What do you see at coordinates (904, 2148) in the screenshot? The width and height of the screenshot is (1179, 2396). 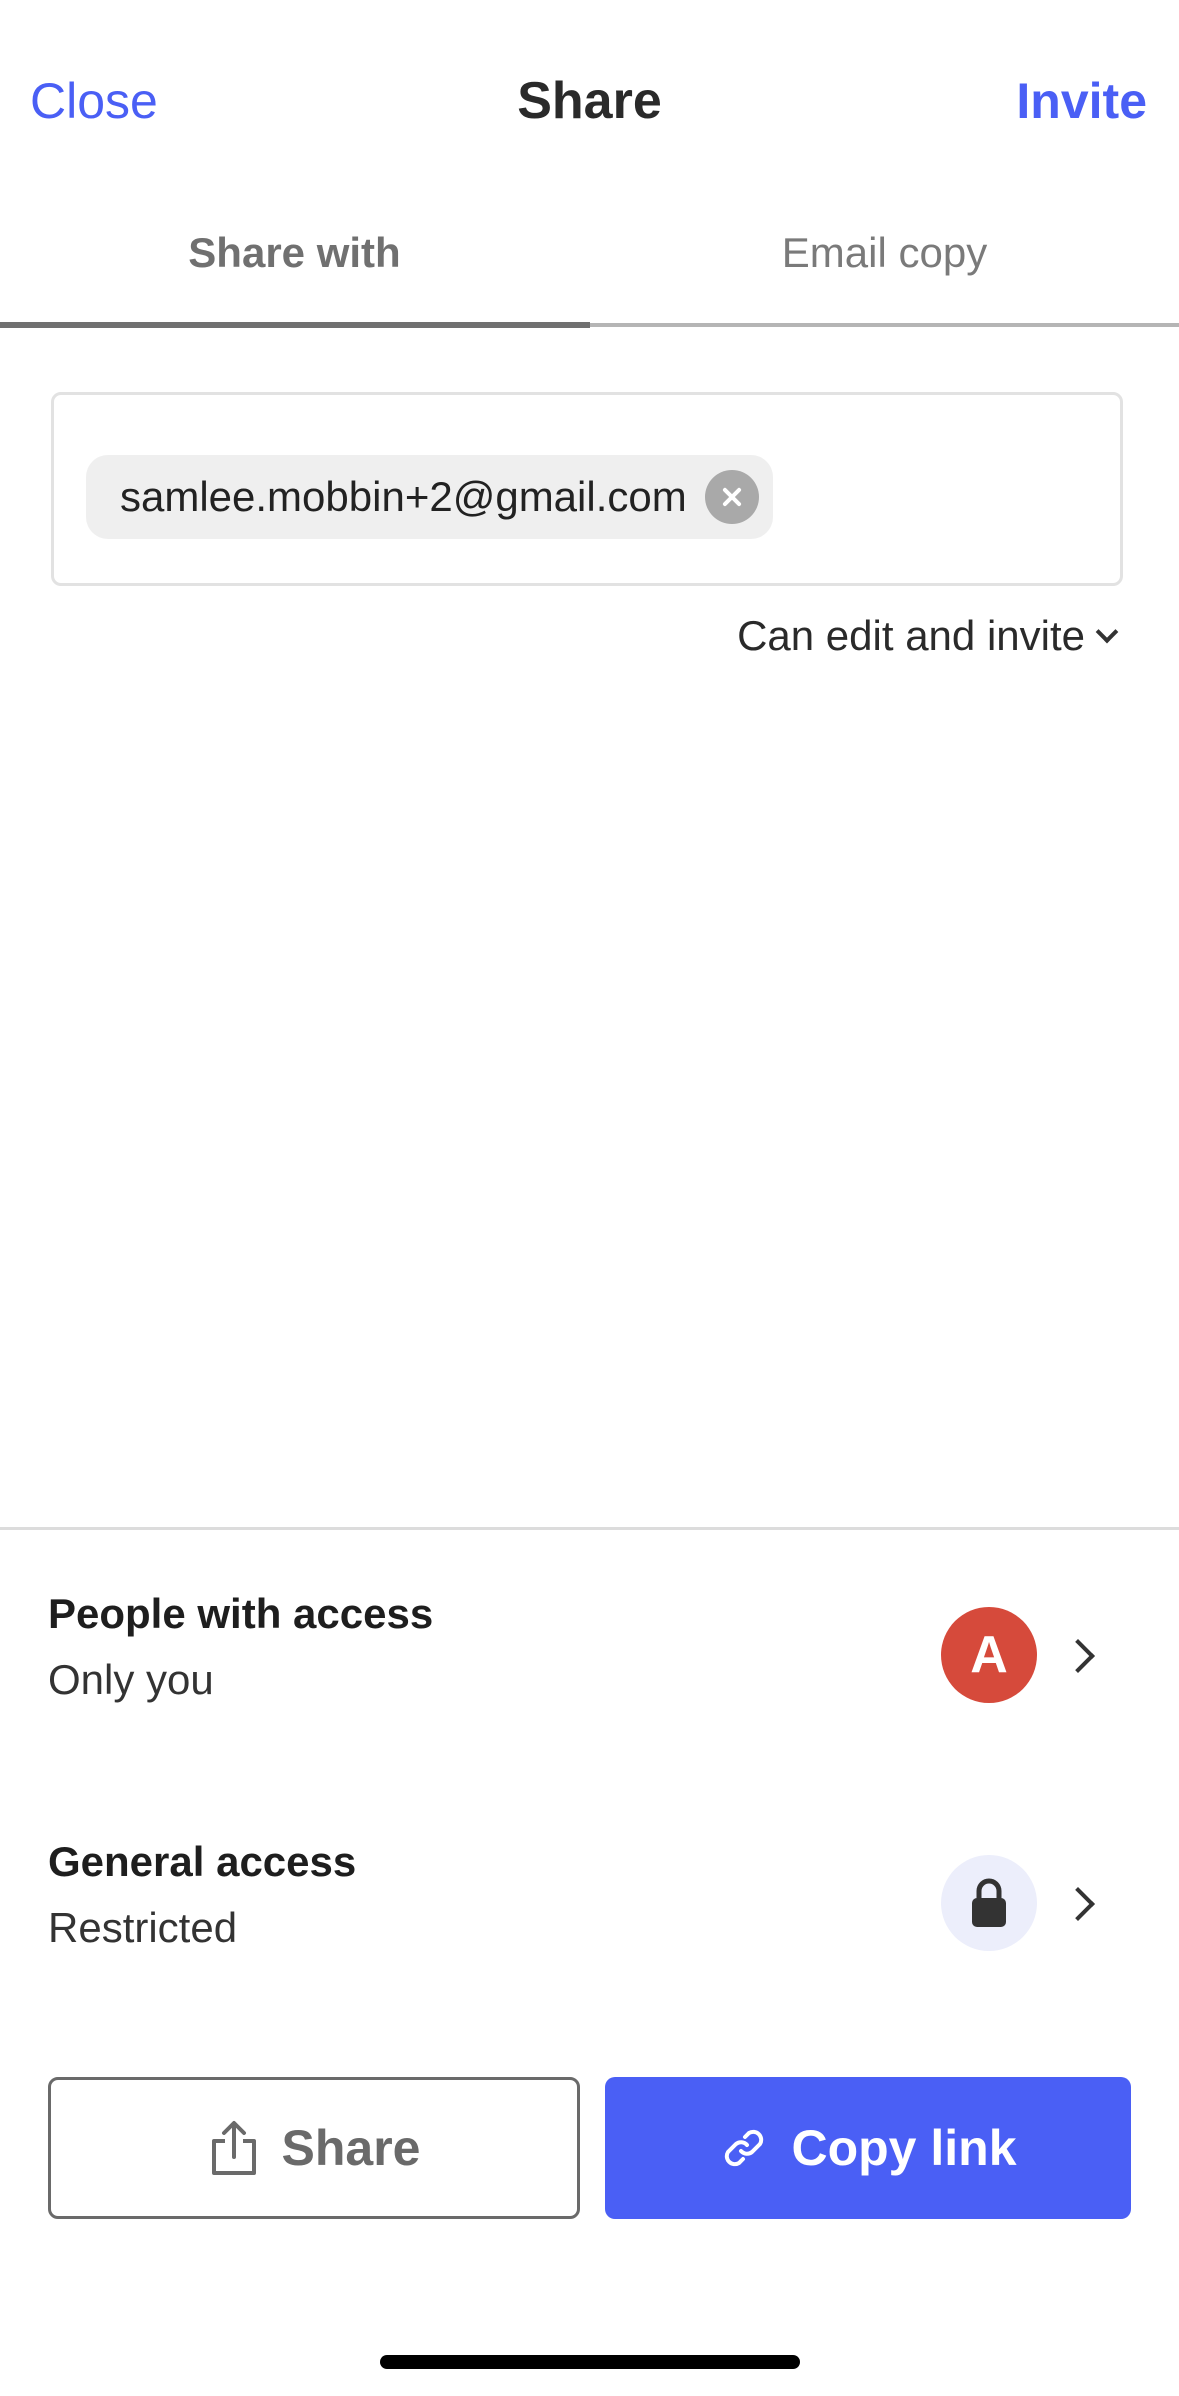 I see `copy-link-button-label: Copy link` at bounding box center [904, 2148].